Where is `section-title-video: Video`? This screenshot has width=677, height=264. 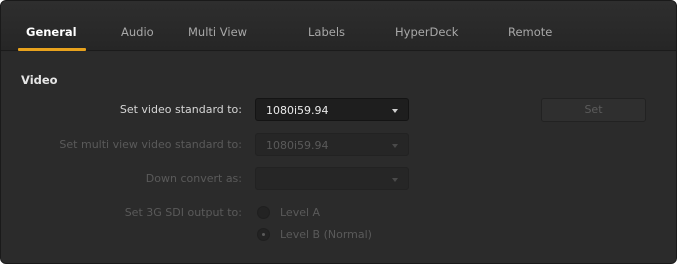
section-title-video: Video is located at coordinates (39, 80).